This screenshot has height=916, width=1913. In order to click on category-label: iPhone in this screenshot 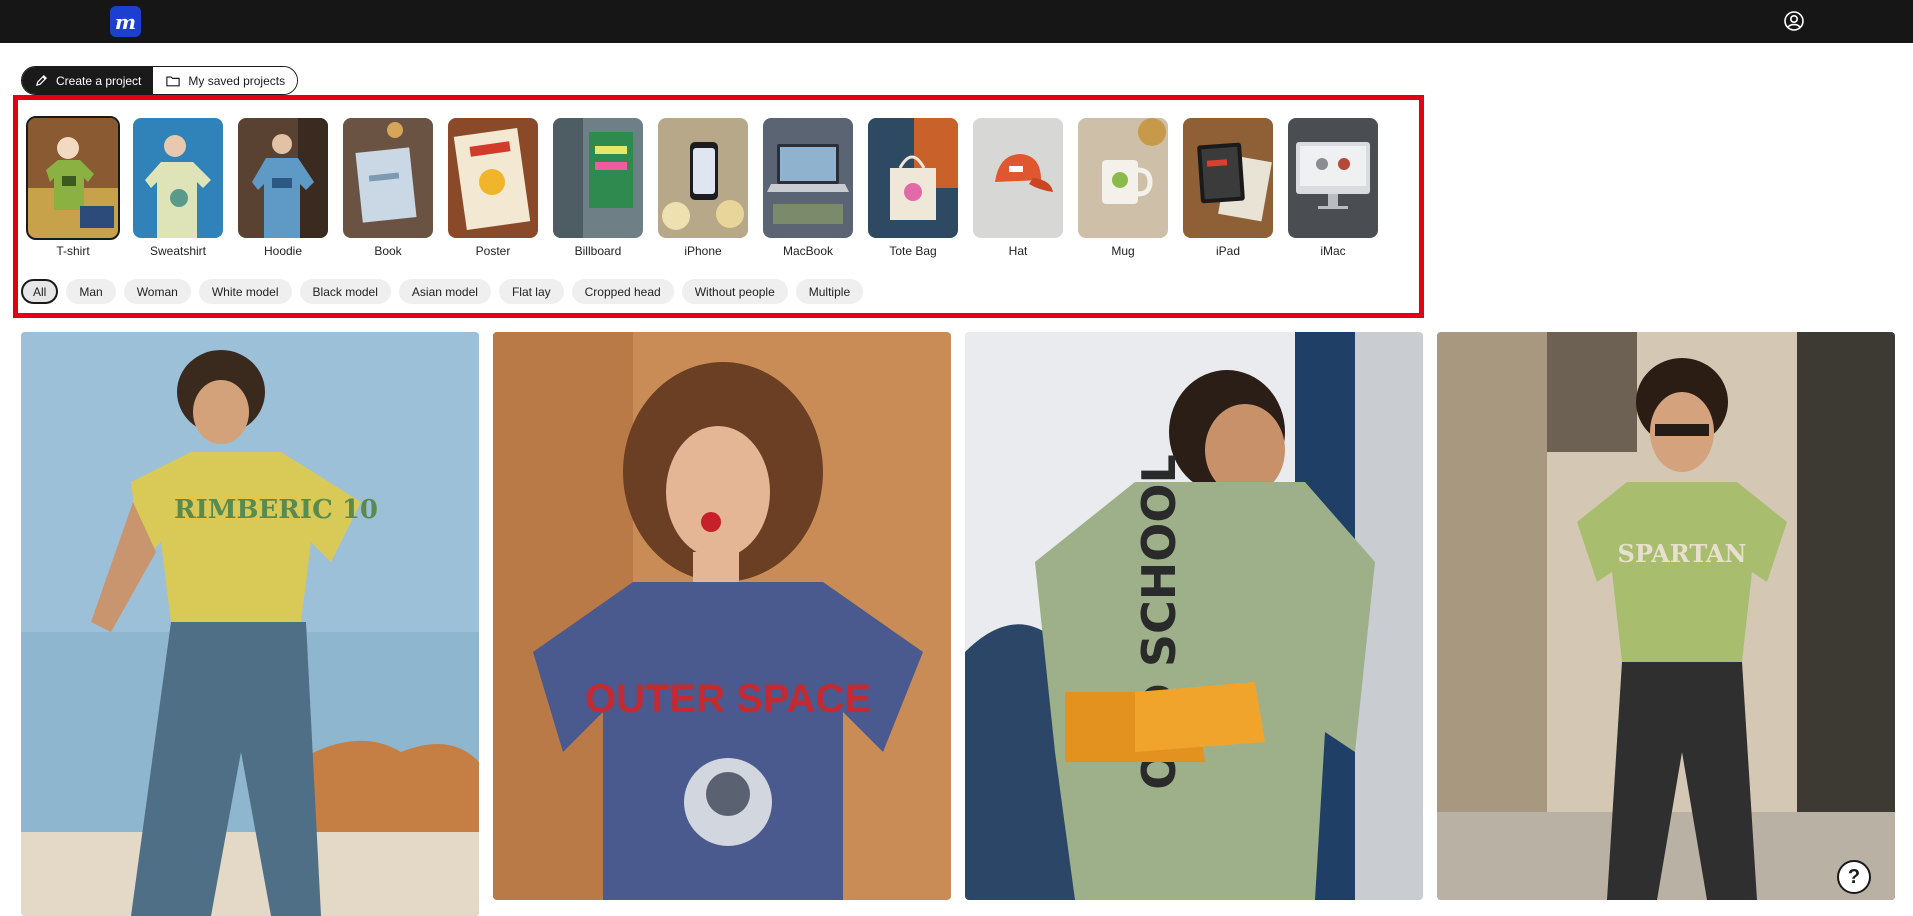, I will do `click(703, 251)`.